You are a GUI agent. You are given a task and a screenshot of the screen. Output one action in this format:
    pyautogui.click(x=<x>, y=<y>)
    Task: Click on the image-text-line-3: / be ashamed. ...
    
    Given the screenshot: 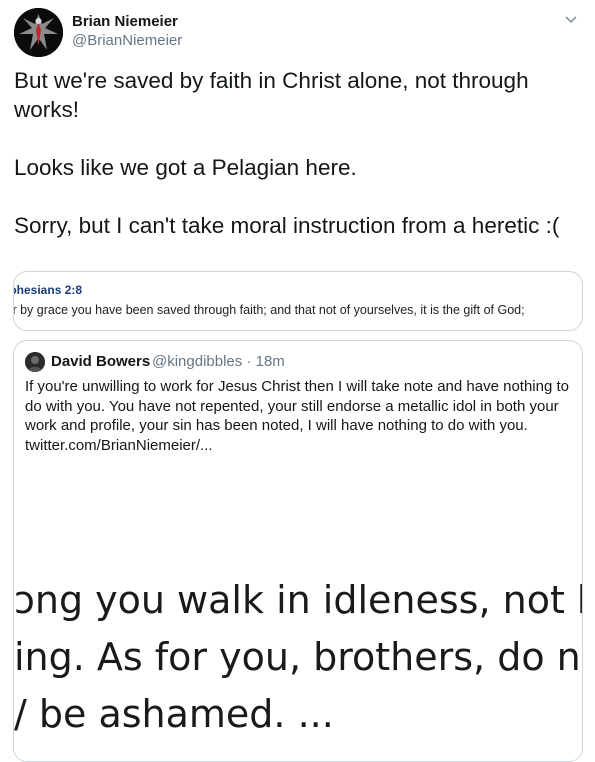 What is the action you would take?
    pyautogui.click(x=174, y=714)
    